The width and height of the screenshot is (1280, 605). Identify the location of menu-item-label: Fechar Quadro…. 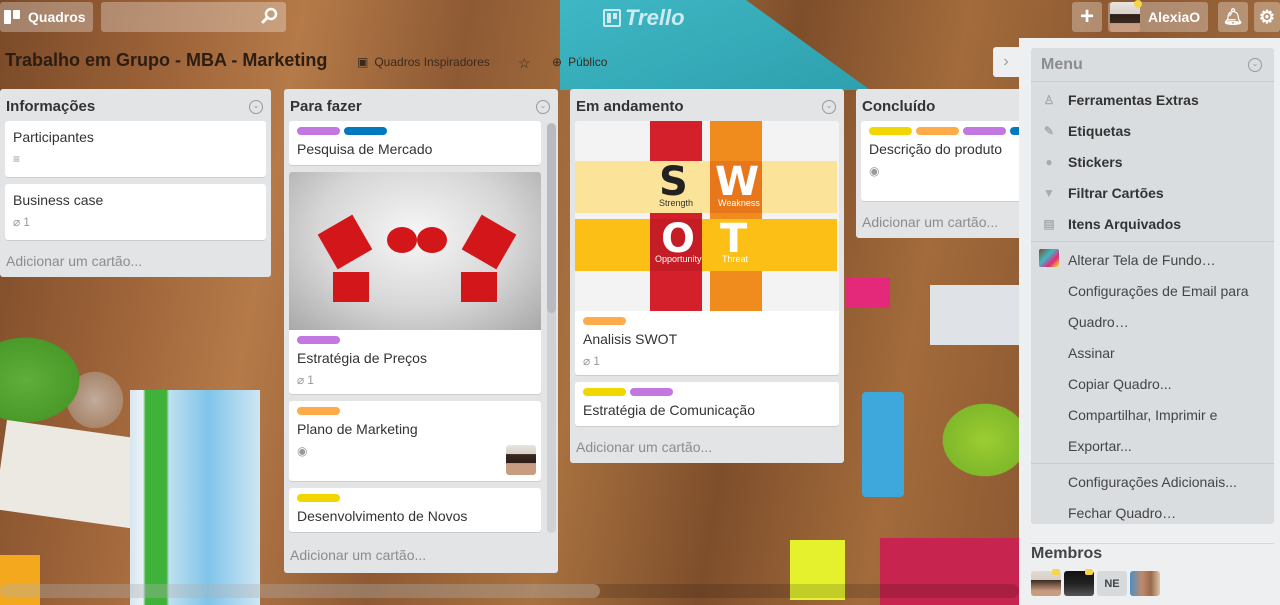
(1122, 512).